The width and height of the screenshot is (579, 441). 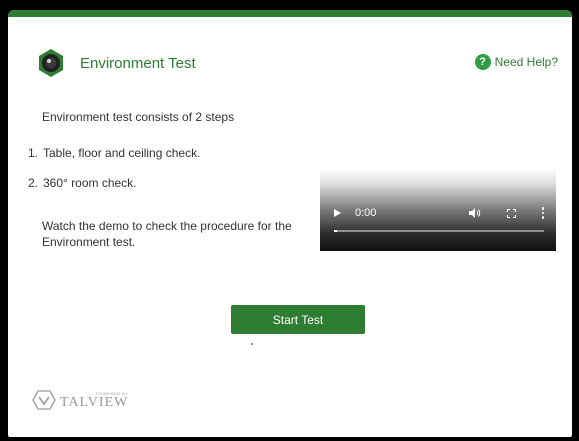 I want to click on more-options-icon, so click(x=542, y=213).